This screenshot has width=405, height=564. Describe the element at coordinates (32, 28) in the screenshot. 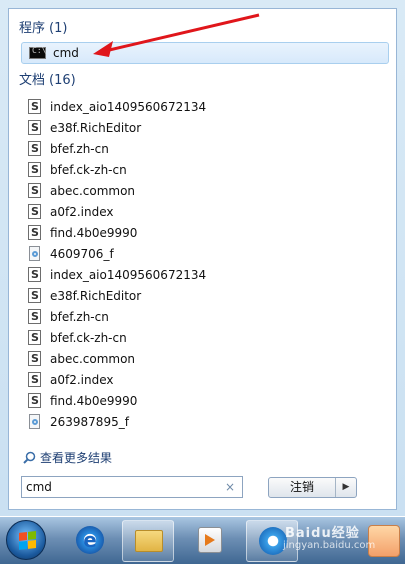

I see `programs-header-label: 程序` at that location.